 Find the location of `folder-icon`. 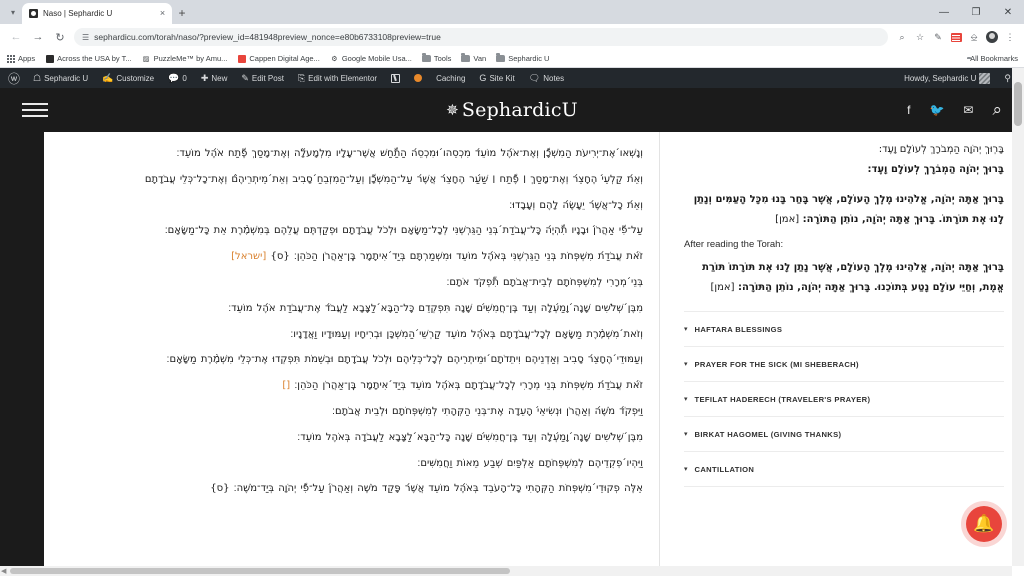

folder-icon is located at coordinates (501, 58).